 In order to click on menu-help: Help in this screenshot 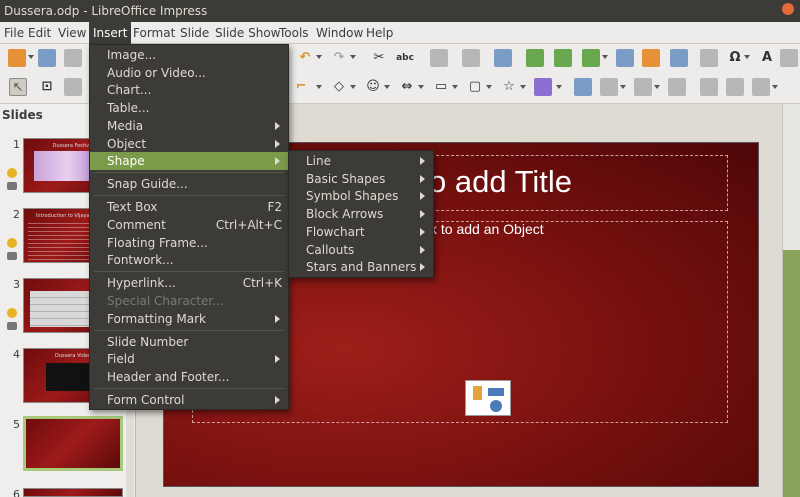, I will do `click(379, 33)`.